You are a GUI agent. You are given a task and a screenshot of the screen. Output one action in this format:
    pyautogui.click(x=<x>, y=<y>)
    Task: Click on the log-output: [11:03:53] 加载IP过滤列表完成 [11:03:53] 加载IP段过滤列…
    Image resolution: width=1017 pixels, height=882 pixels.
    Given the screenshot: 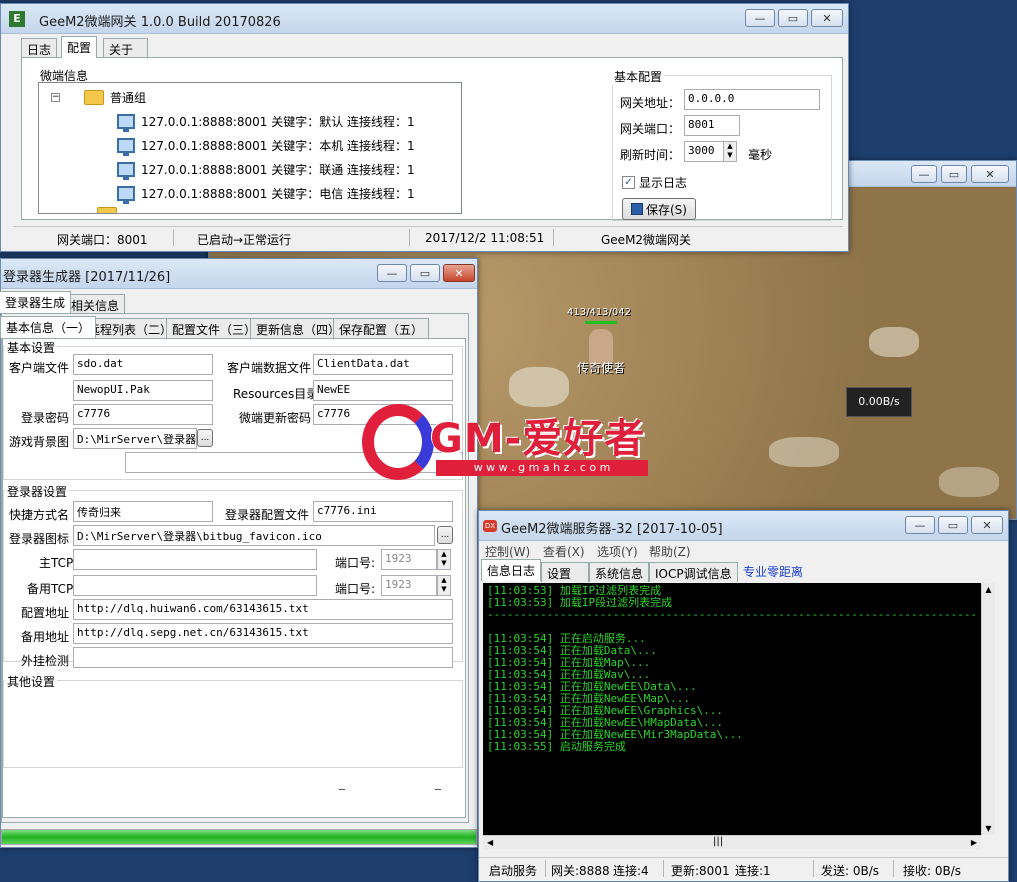 What is the action you would take?
    pyautogui.click(x=732, y=709)
    